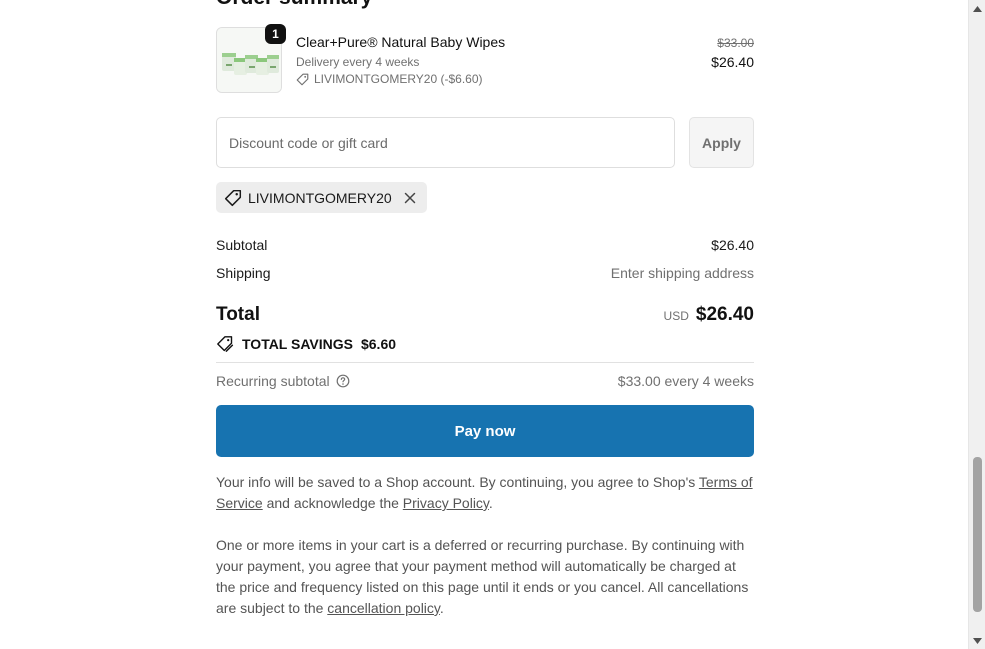  Describe the element at coordinates (294, 5) in the screenshot. I see `order-summary-title: Order summary` at that location.